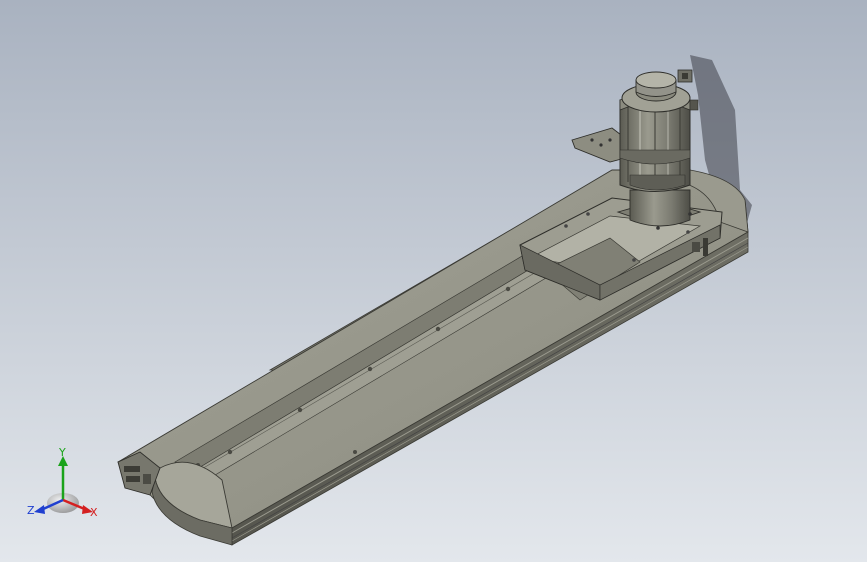 The width and height of the screenshot is (867, 562). What do you see at coordinates (598, 145) in the screenshot?
I see `mounting-bracket` at bounding box center [598, 145].